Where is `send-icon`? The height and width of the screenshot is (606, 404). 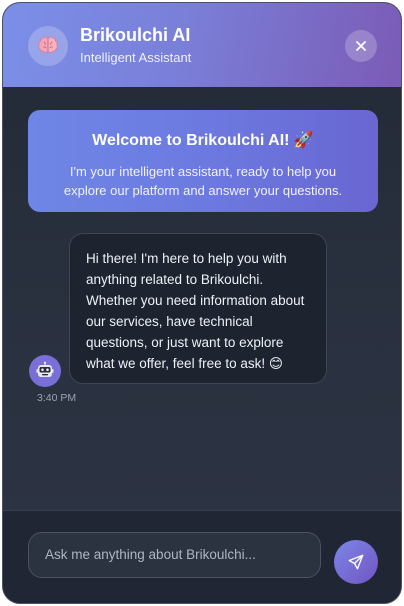 send-icon is located at coordinates (356, 562).